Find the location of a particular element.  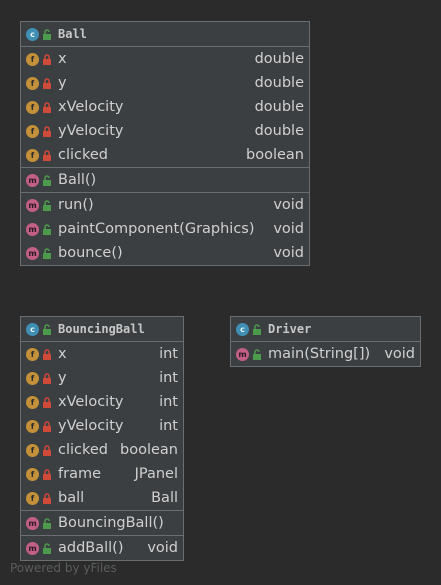

constructors-section: m BouncingBall() is located at coordinates (102, 523).